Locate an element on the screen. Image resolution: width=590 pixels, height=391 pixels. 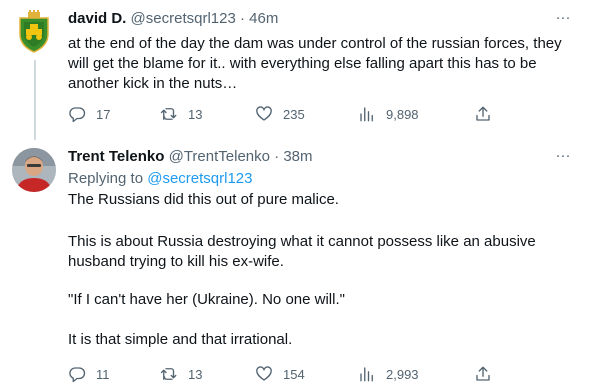
tweet-header: Trent Telenko @TrentTelenko · 38m is located at coordinates (190, 157).